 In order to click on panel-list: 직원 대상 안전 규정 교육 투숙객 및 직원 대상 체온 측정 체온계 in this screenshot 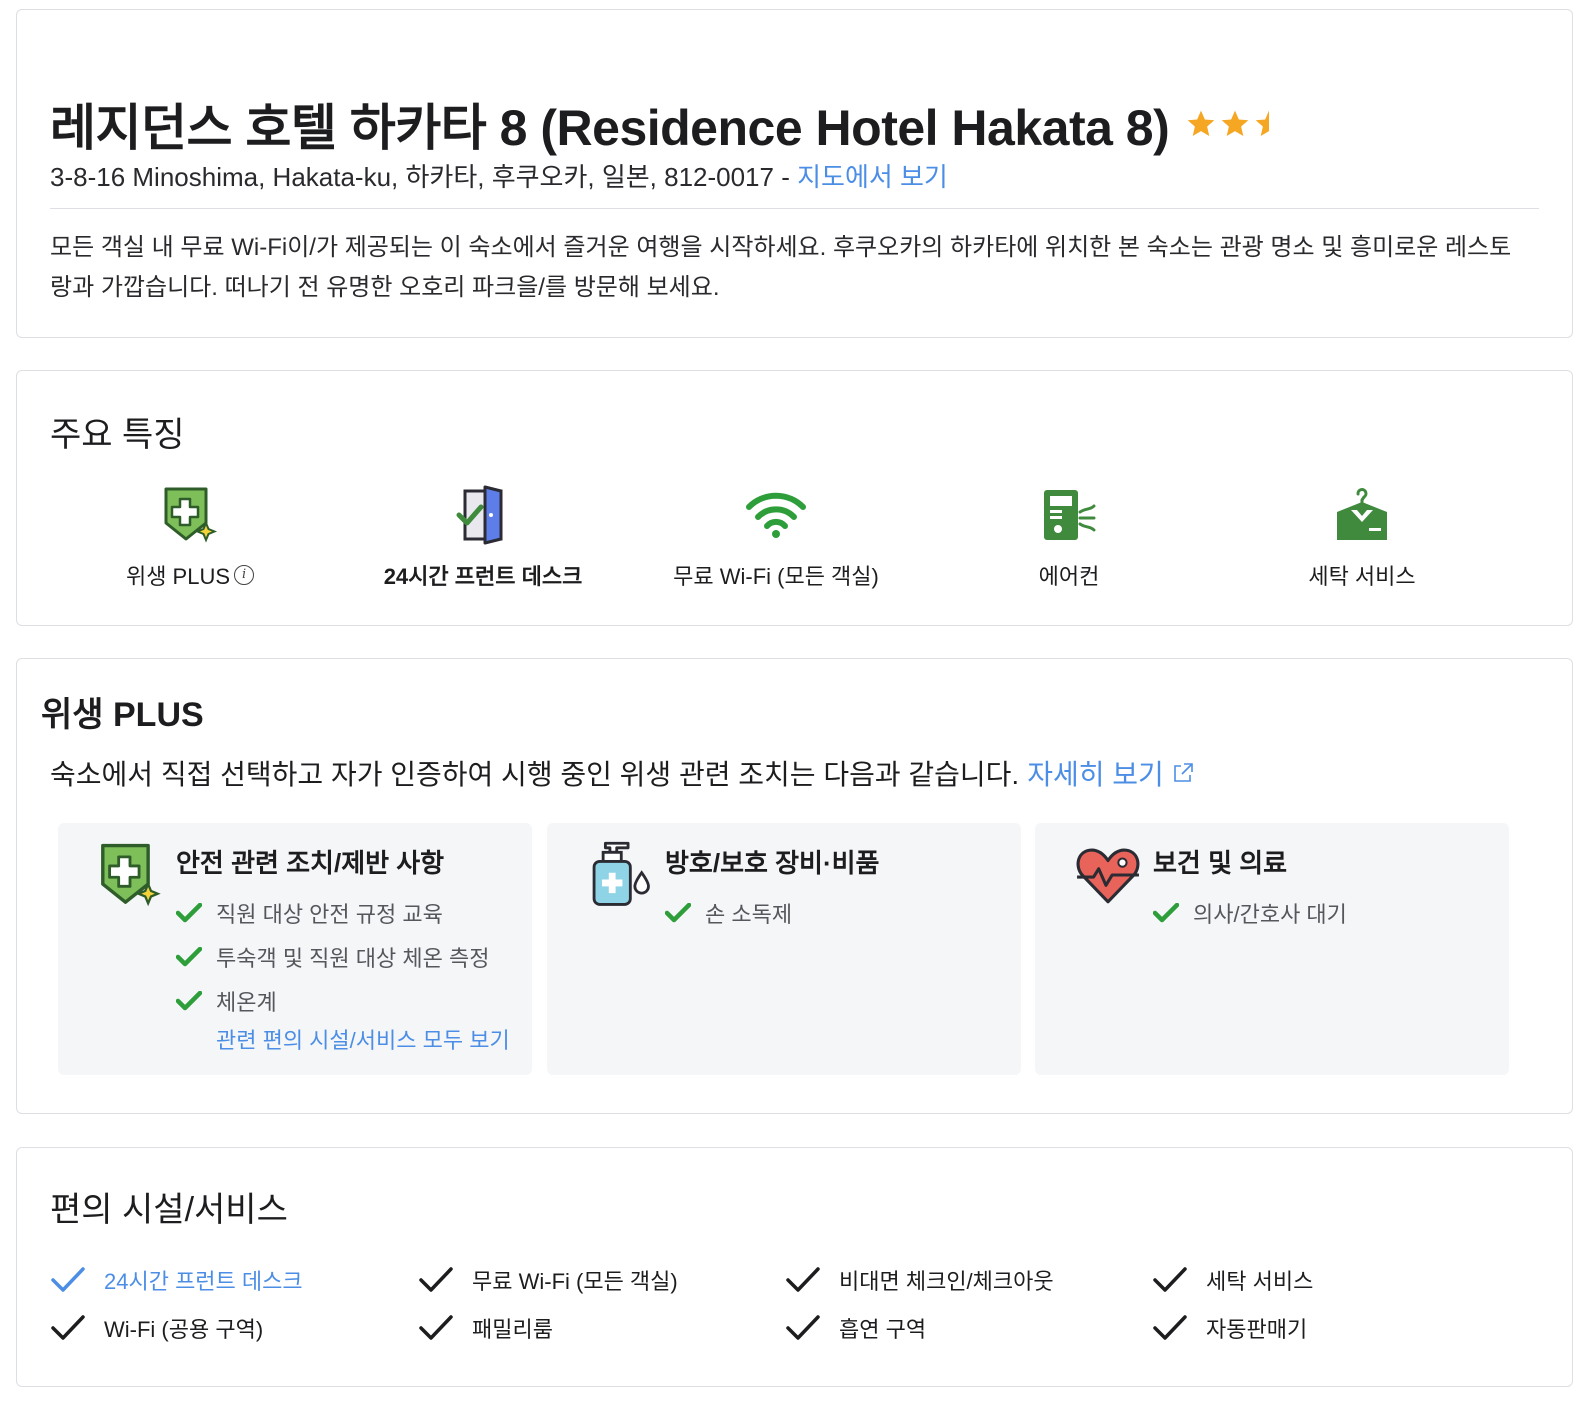, I will do `click(332, 957)`.